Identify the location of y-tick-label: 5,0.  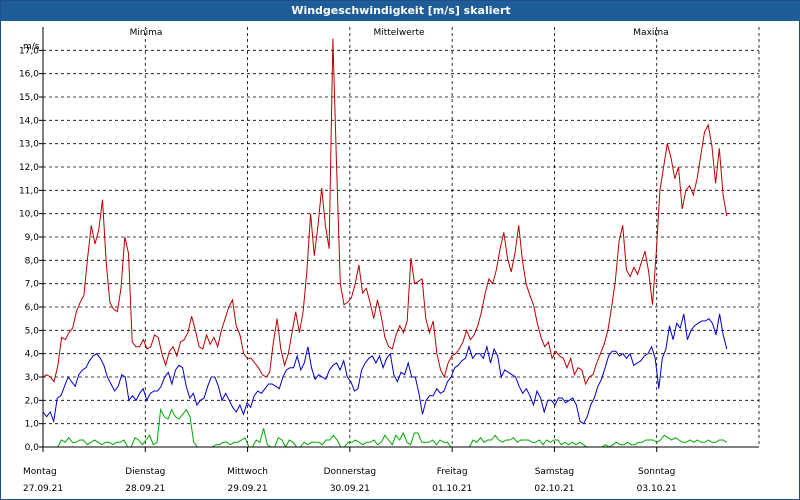
(32, 331).